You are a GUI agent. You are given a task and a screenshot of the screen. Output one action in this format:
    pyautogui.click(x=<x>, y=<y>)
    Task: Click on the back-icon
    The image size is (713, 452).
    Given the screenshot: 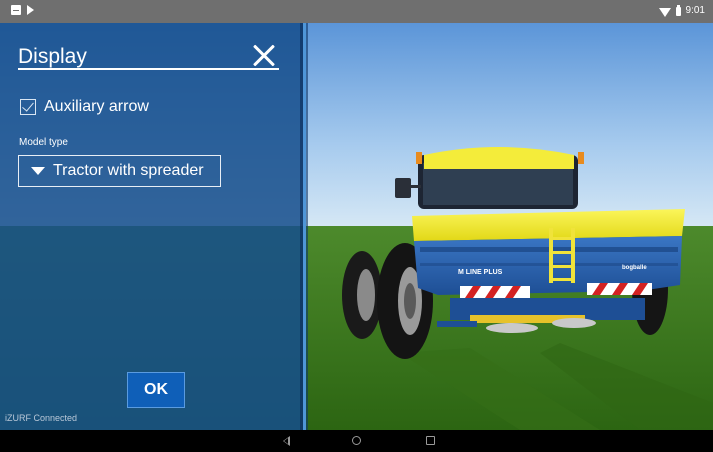 What is the action you would take?
    pyautogui.click(x=286, y=441)
    